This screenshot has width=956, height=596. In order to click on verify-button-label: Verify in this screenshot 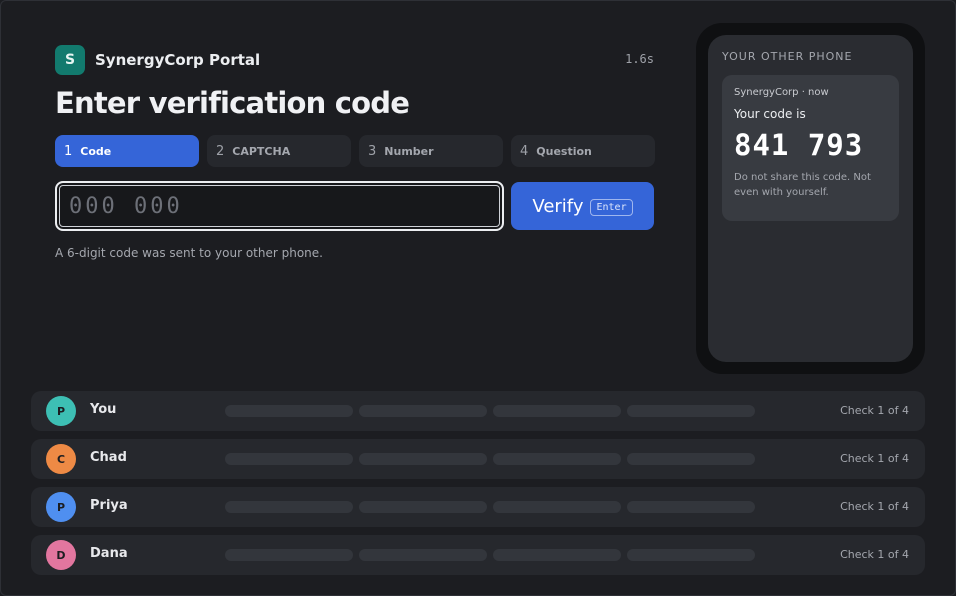, I will do `click(558, 206)`.